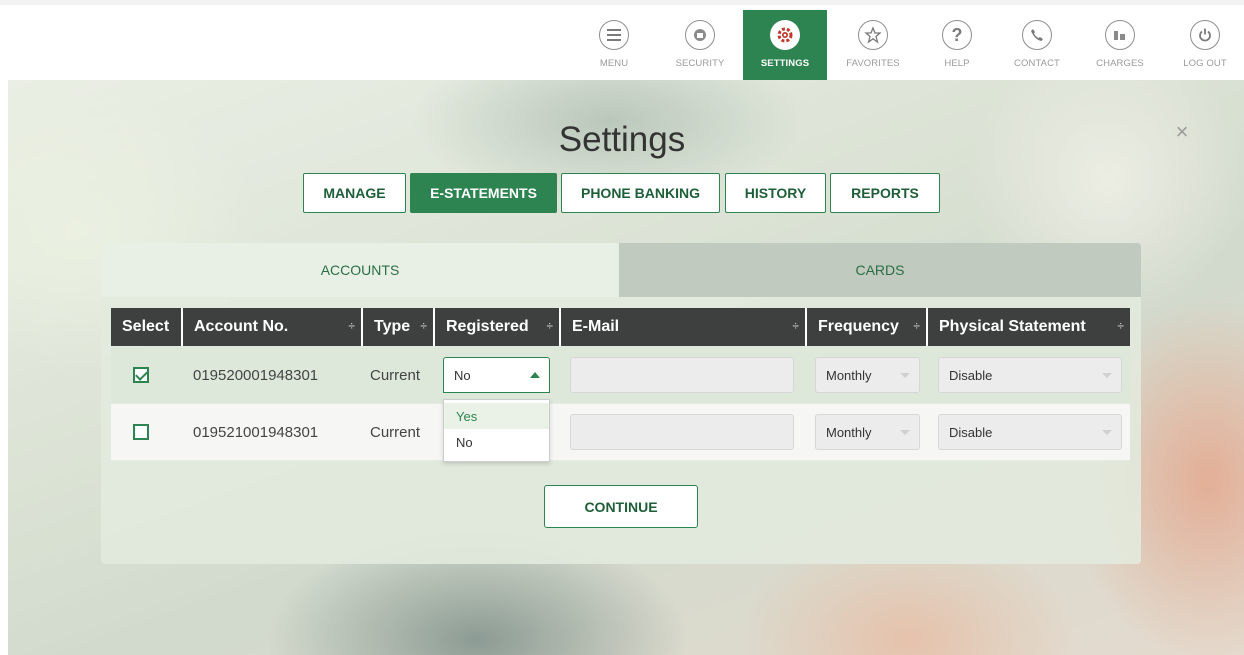 The height and width of the screenshot is (655, 1244). Describe the element at coordinates (957, 35) in the screenshot. I see `question-icon: ?` at that location.